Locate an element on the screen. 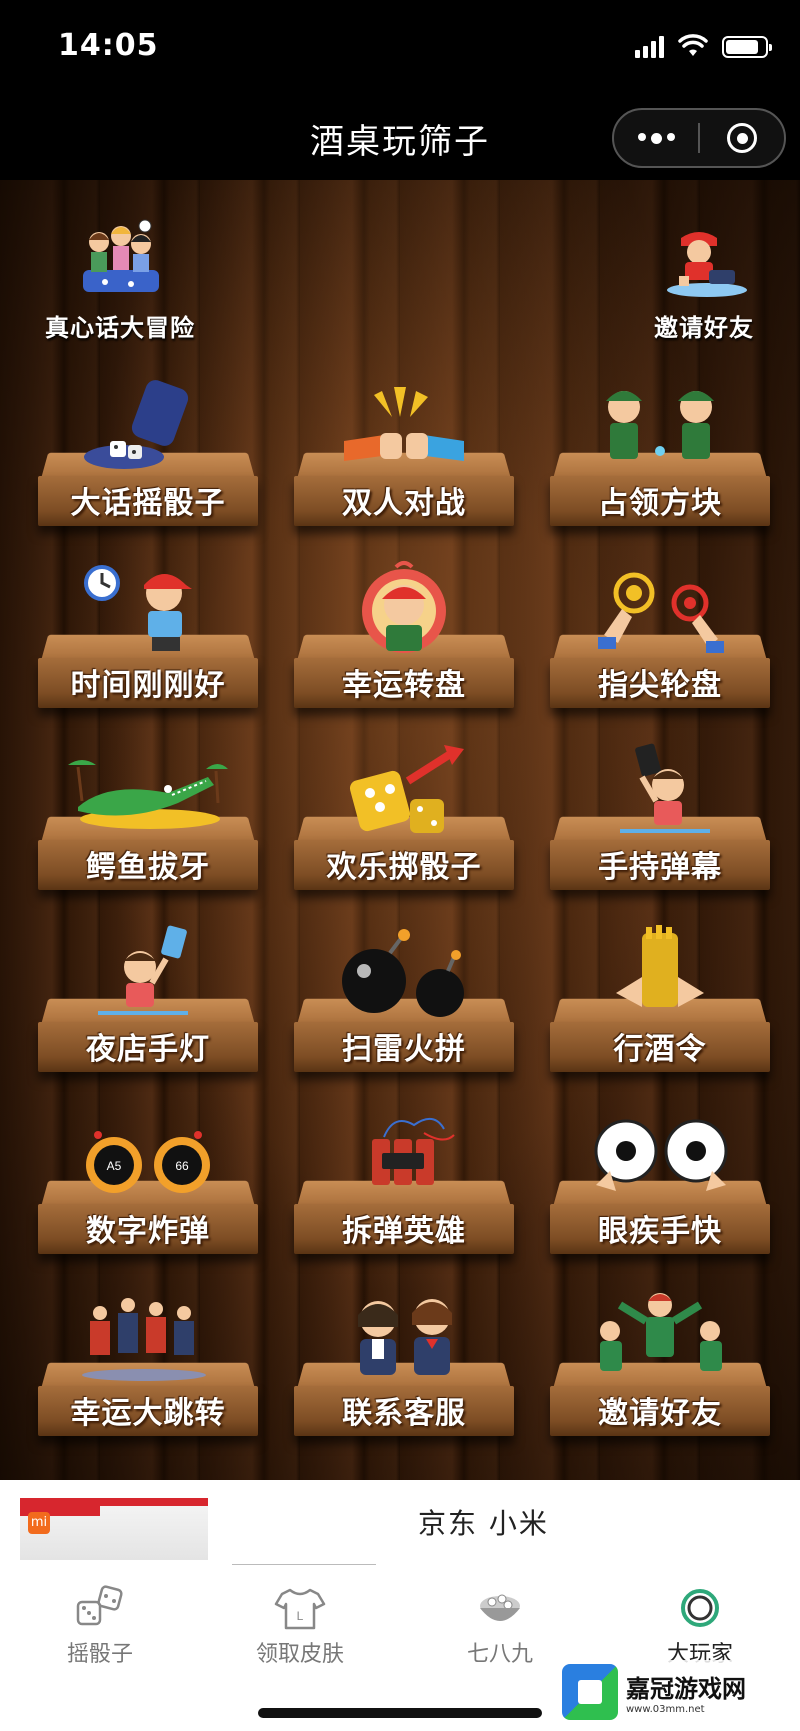  game-tile: 眼疾手快 is located at coordinates (660, 1178).